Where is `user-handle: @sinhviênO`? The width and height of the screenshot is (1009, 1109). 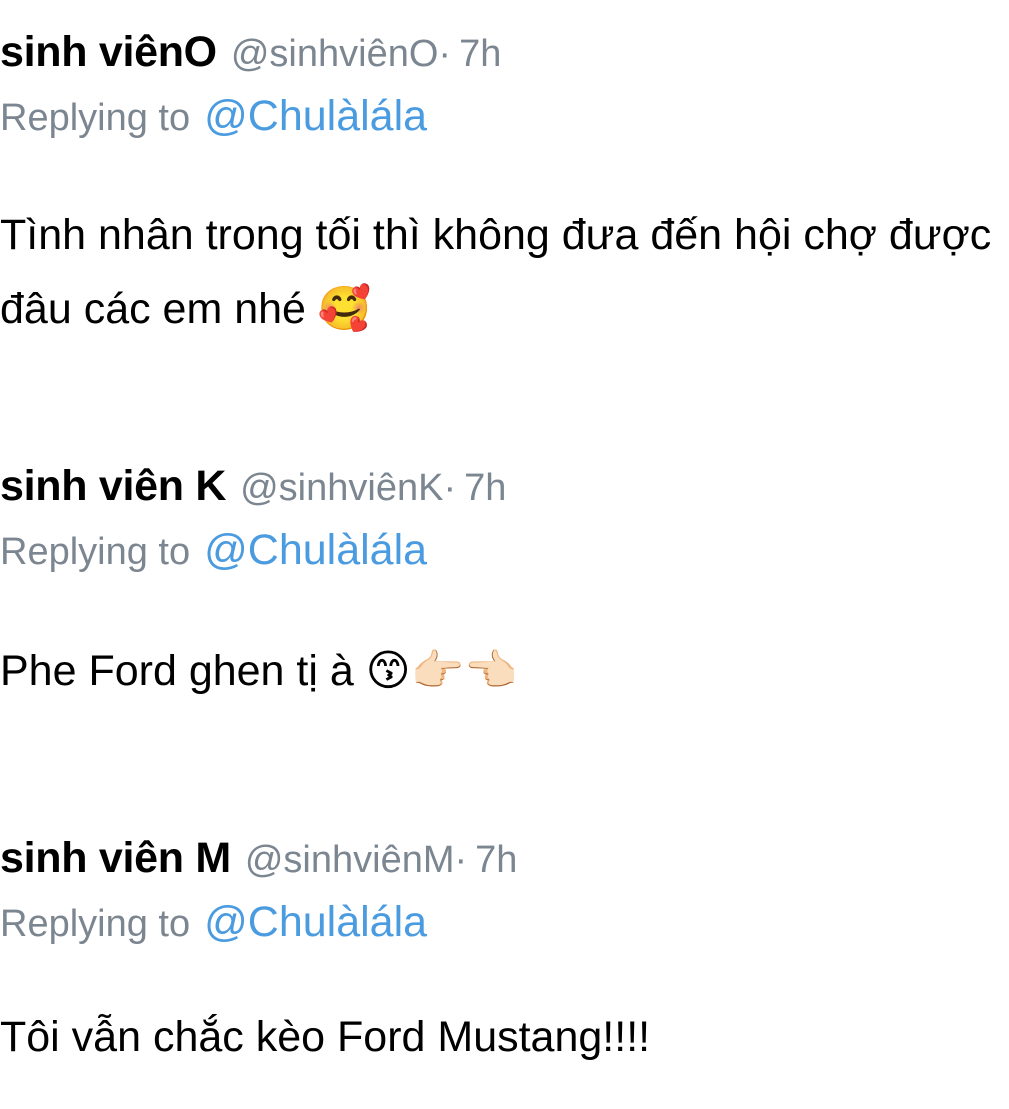
user-handle: @sinhviênO is located at coordinates (335, 54).